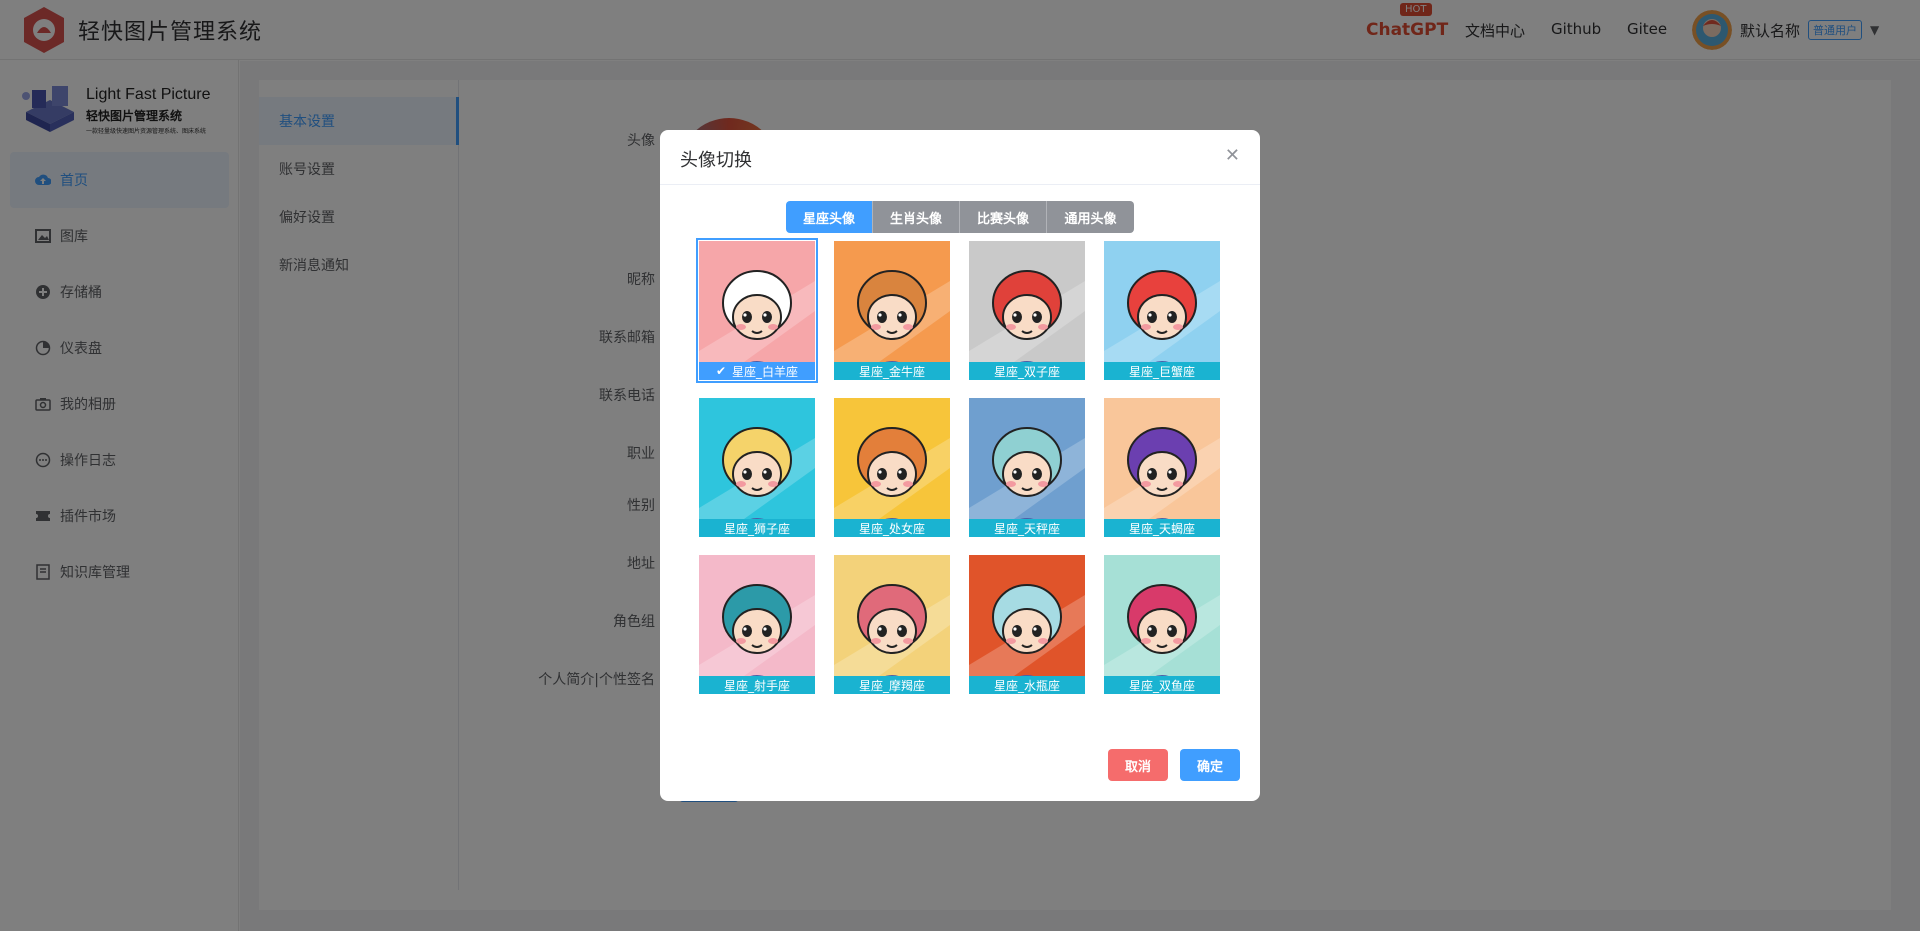 The width and height of the screenshot is (1920, 931). I want to click on avatar-option-name: 星座_摩羯座, so click(891, 685).